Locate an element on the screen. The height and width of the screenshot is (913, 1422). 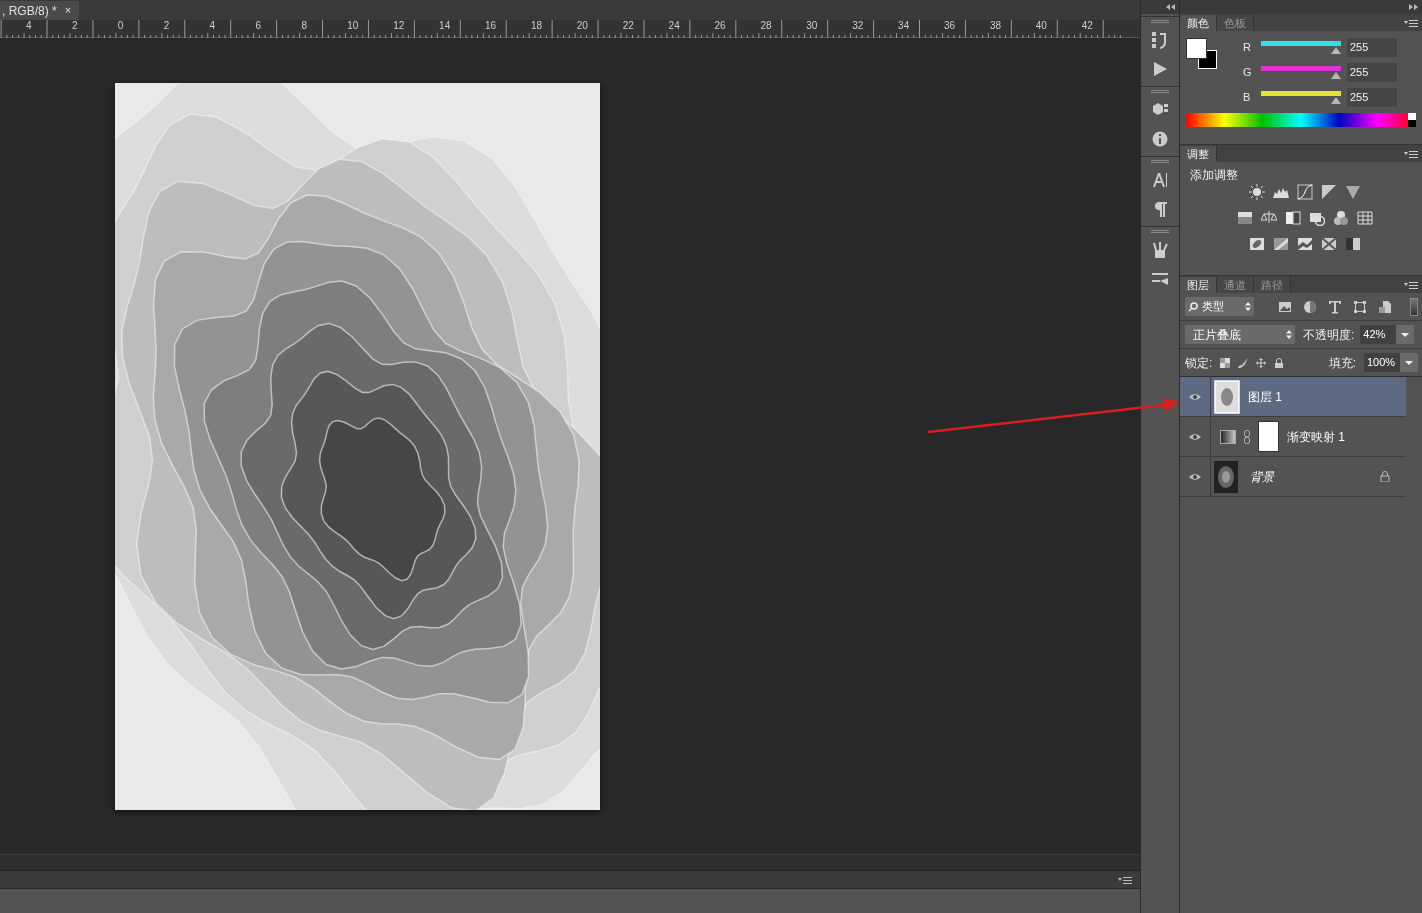
image-filter-icon is located at coordinates (1285, 306).